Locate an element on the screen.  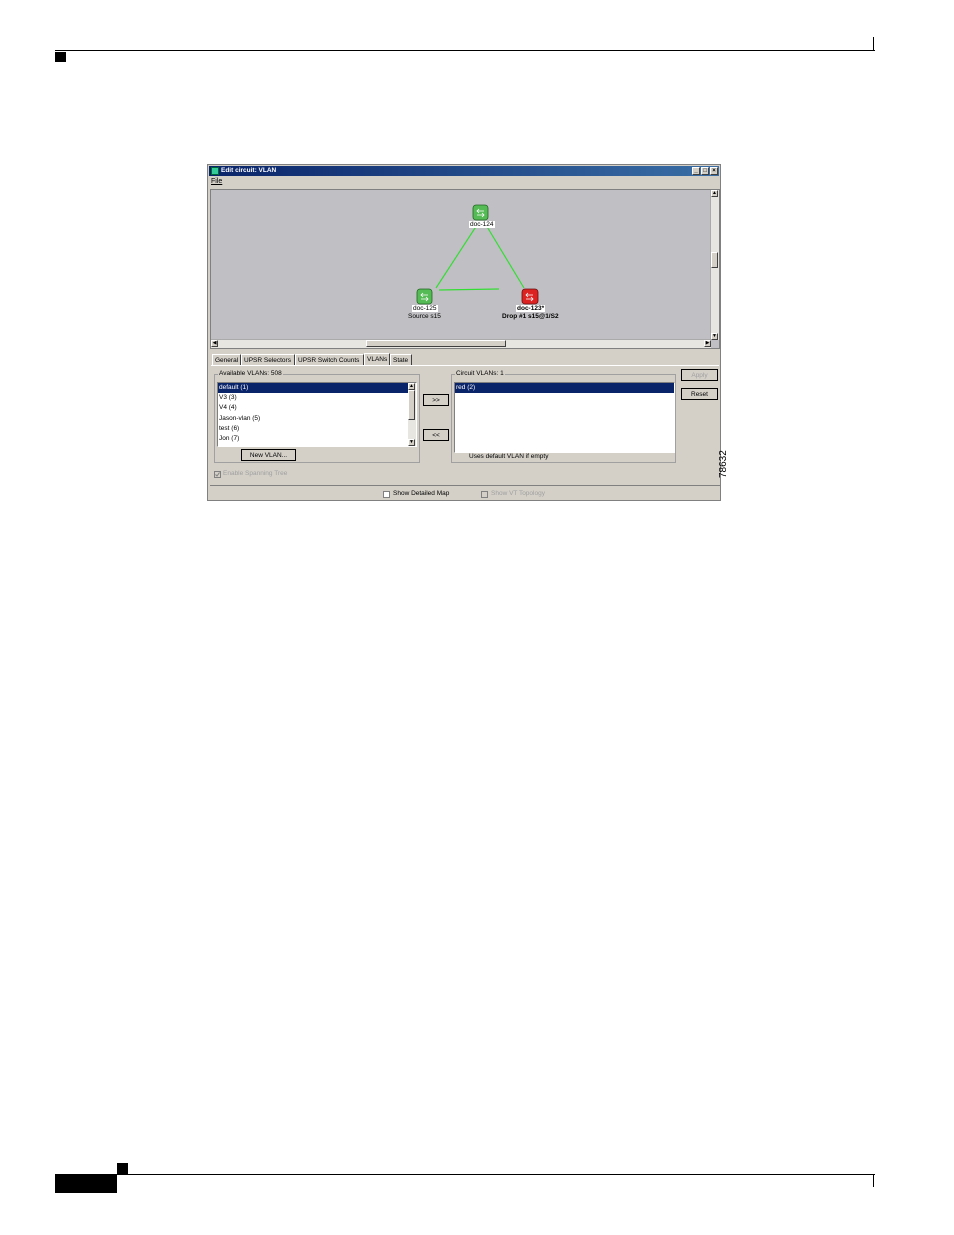
scroll-right-button: ▶ is located at coordinates (707, 343).